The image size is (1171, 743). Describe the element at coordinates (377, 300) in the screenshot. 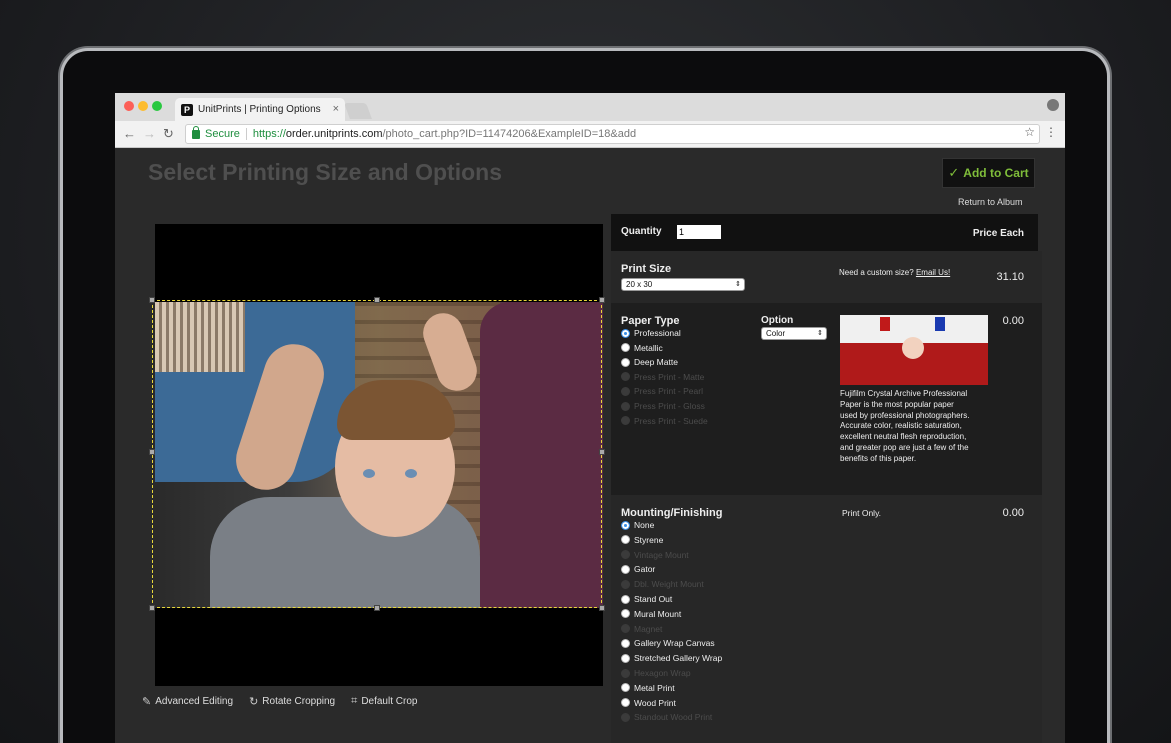

I see `crop-handle-top` at that location.